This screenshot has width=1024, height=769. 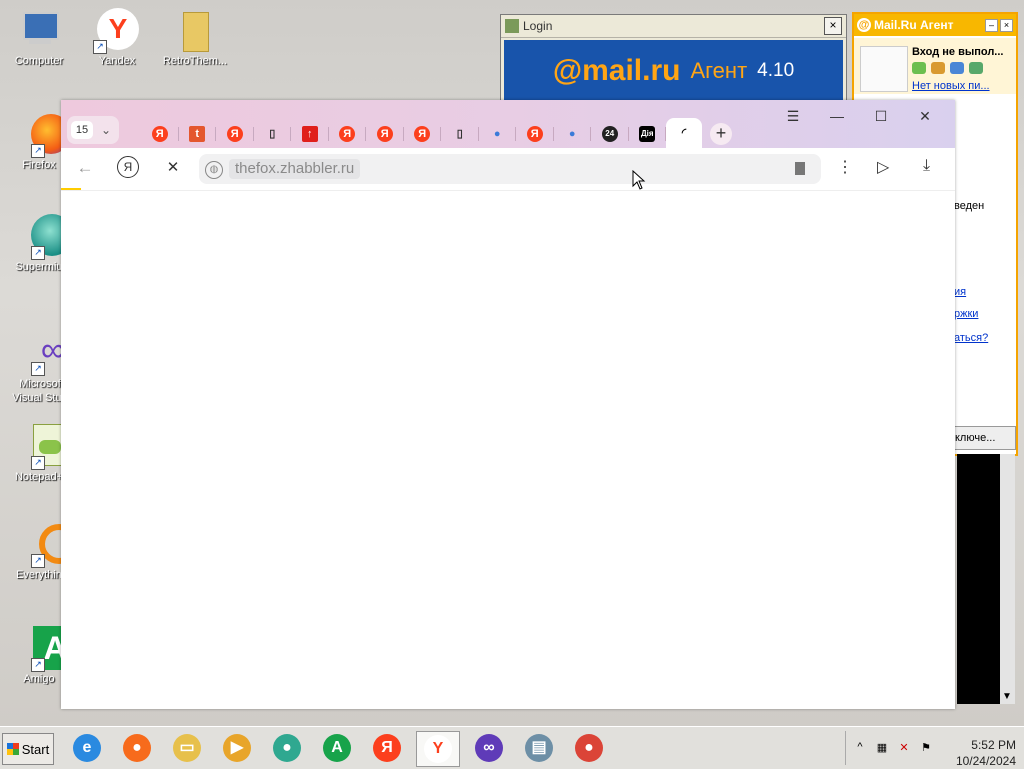 What do you see at coordinates (926, 166) in the screenshot?
I see `download-button: ⤓` at bounding box center [926, 166].